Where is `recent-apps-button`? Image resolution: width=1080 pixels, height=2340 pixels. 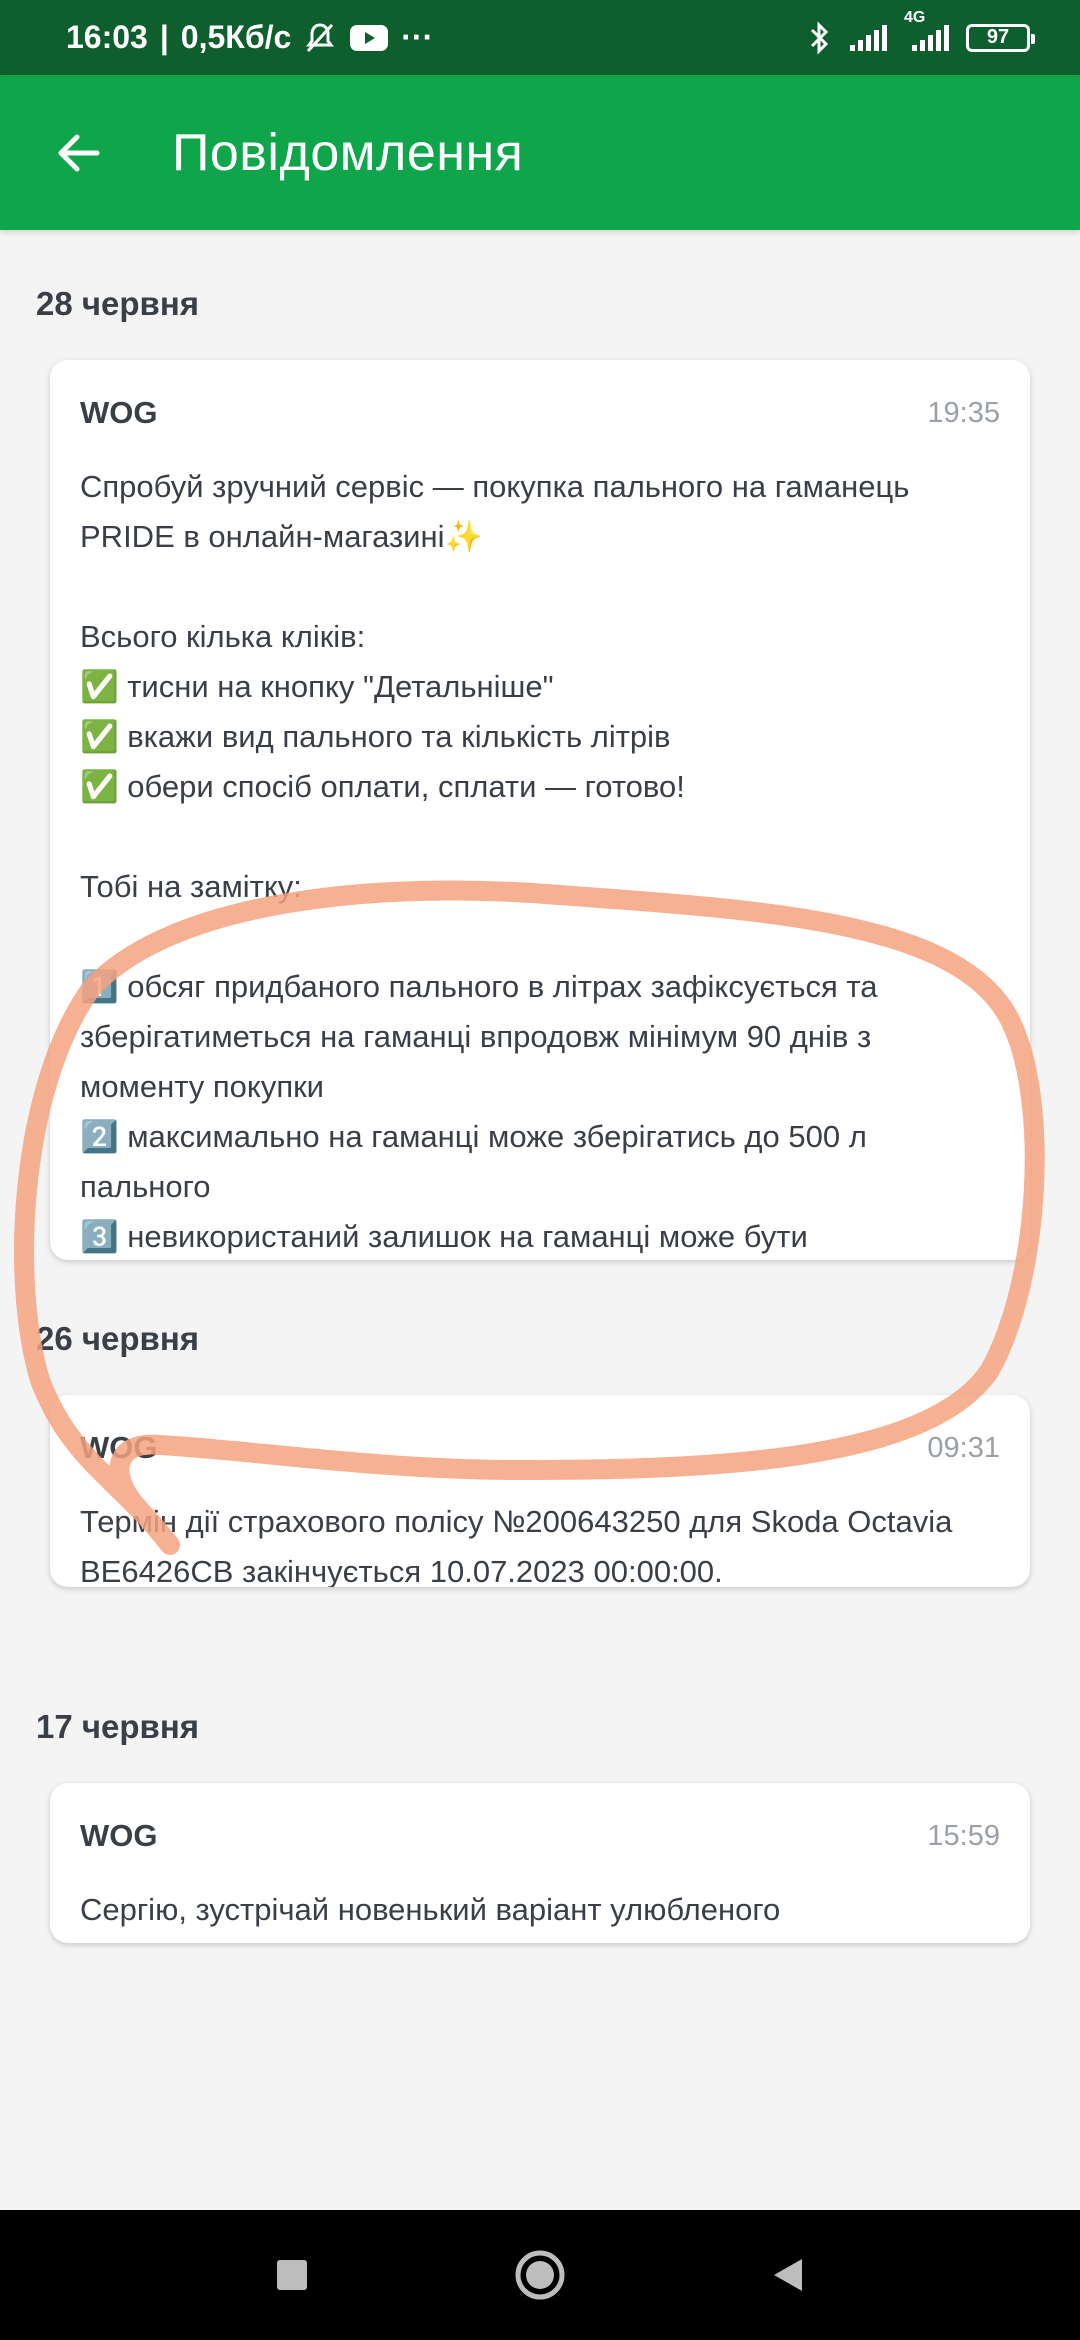
recent-apps-button is located at coordinates (292, 2275).